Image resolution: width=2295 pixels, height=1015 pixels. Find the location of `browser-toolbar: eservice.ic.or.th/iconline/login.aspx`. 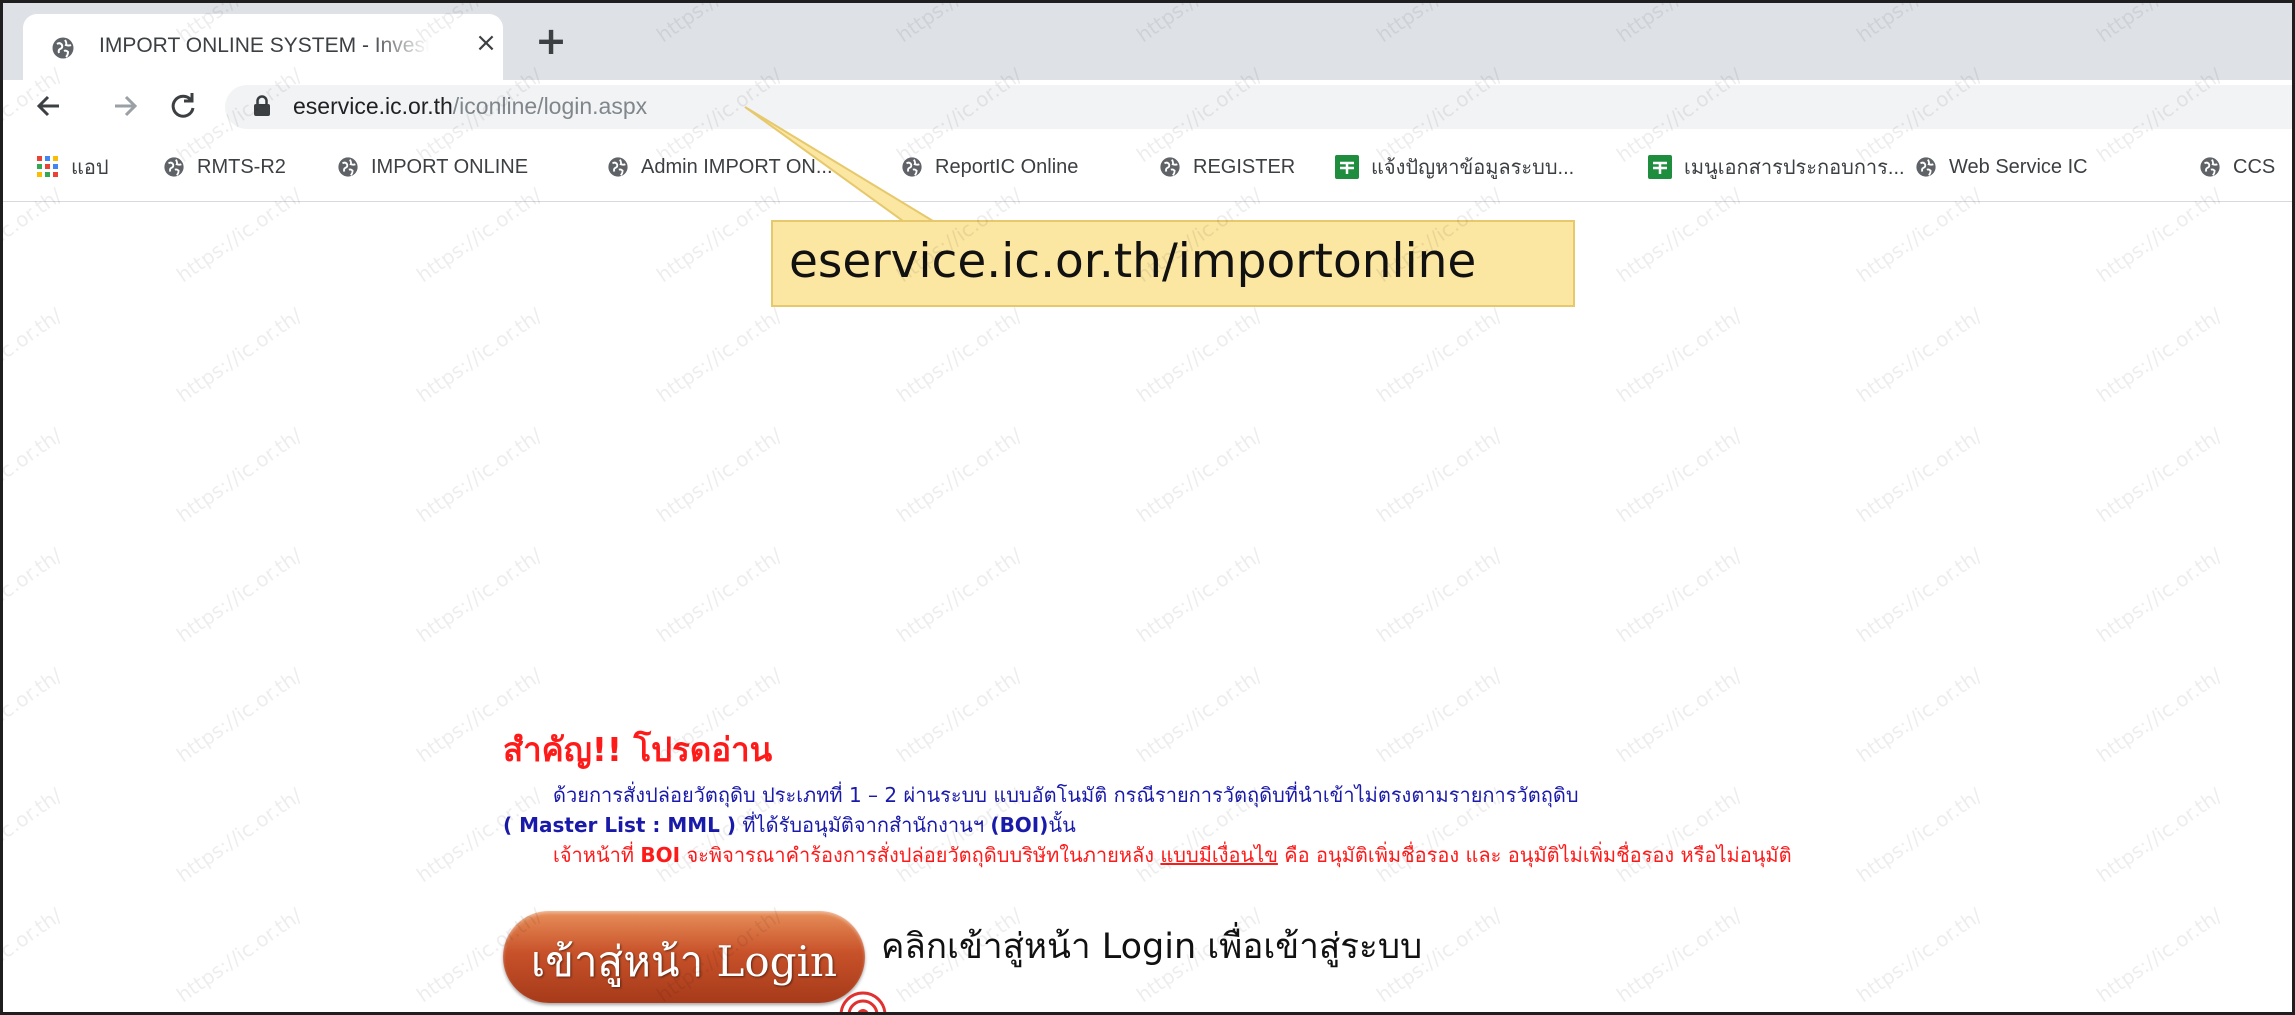

browser-toolbar: eservice.ic.or.th/iconline/login.aspx is located at coordinates (1147, 106).